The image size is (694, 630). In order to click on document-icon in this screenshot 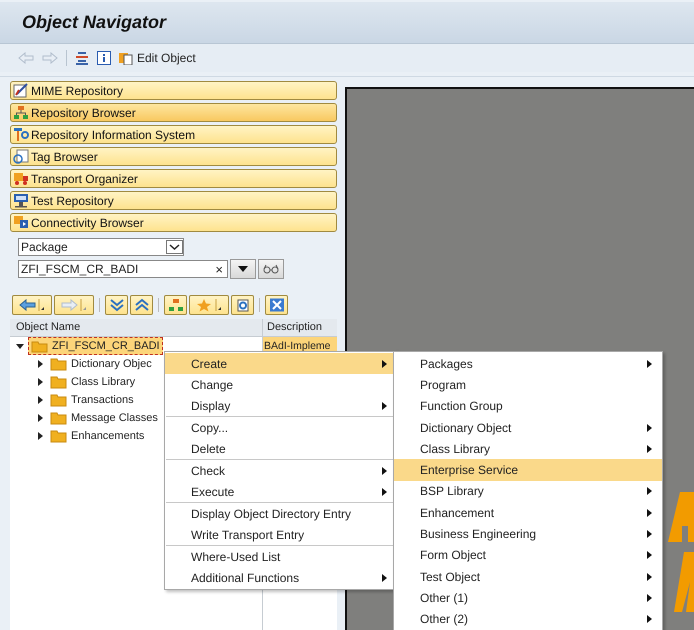, I will do `click(127, 58)`.